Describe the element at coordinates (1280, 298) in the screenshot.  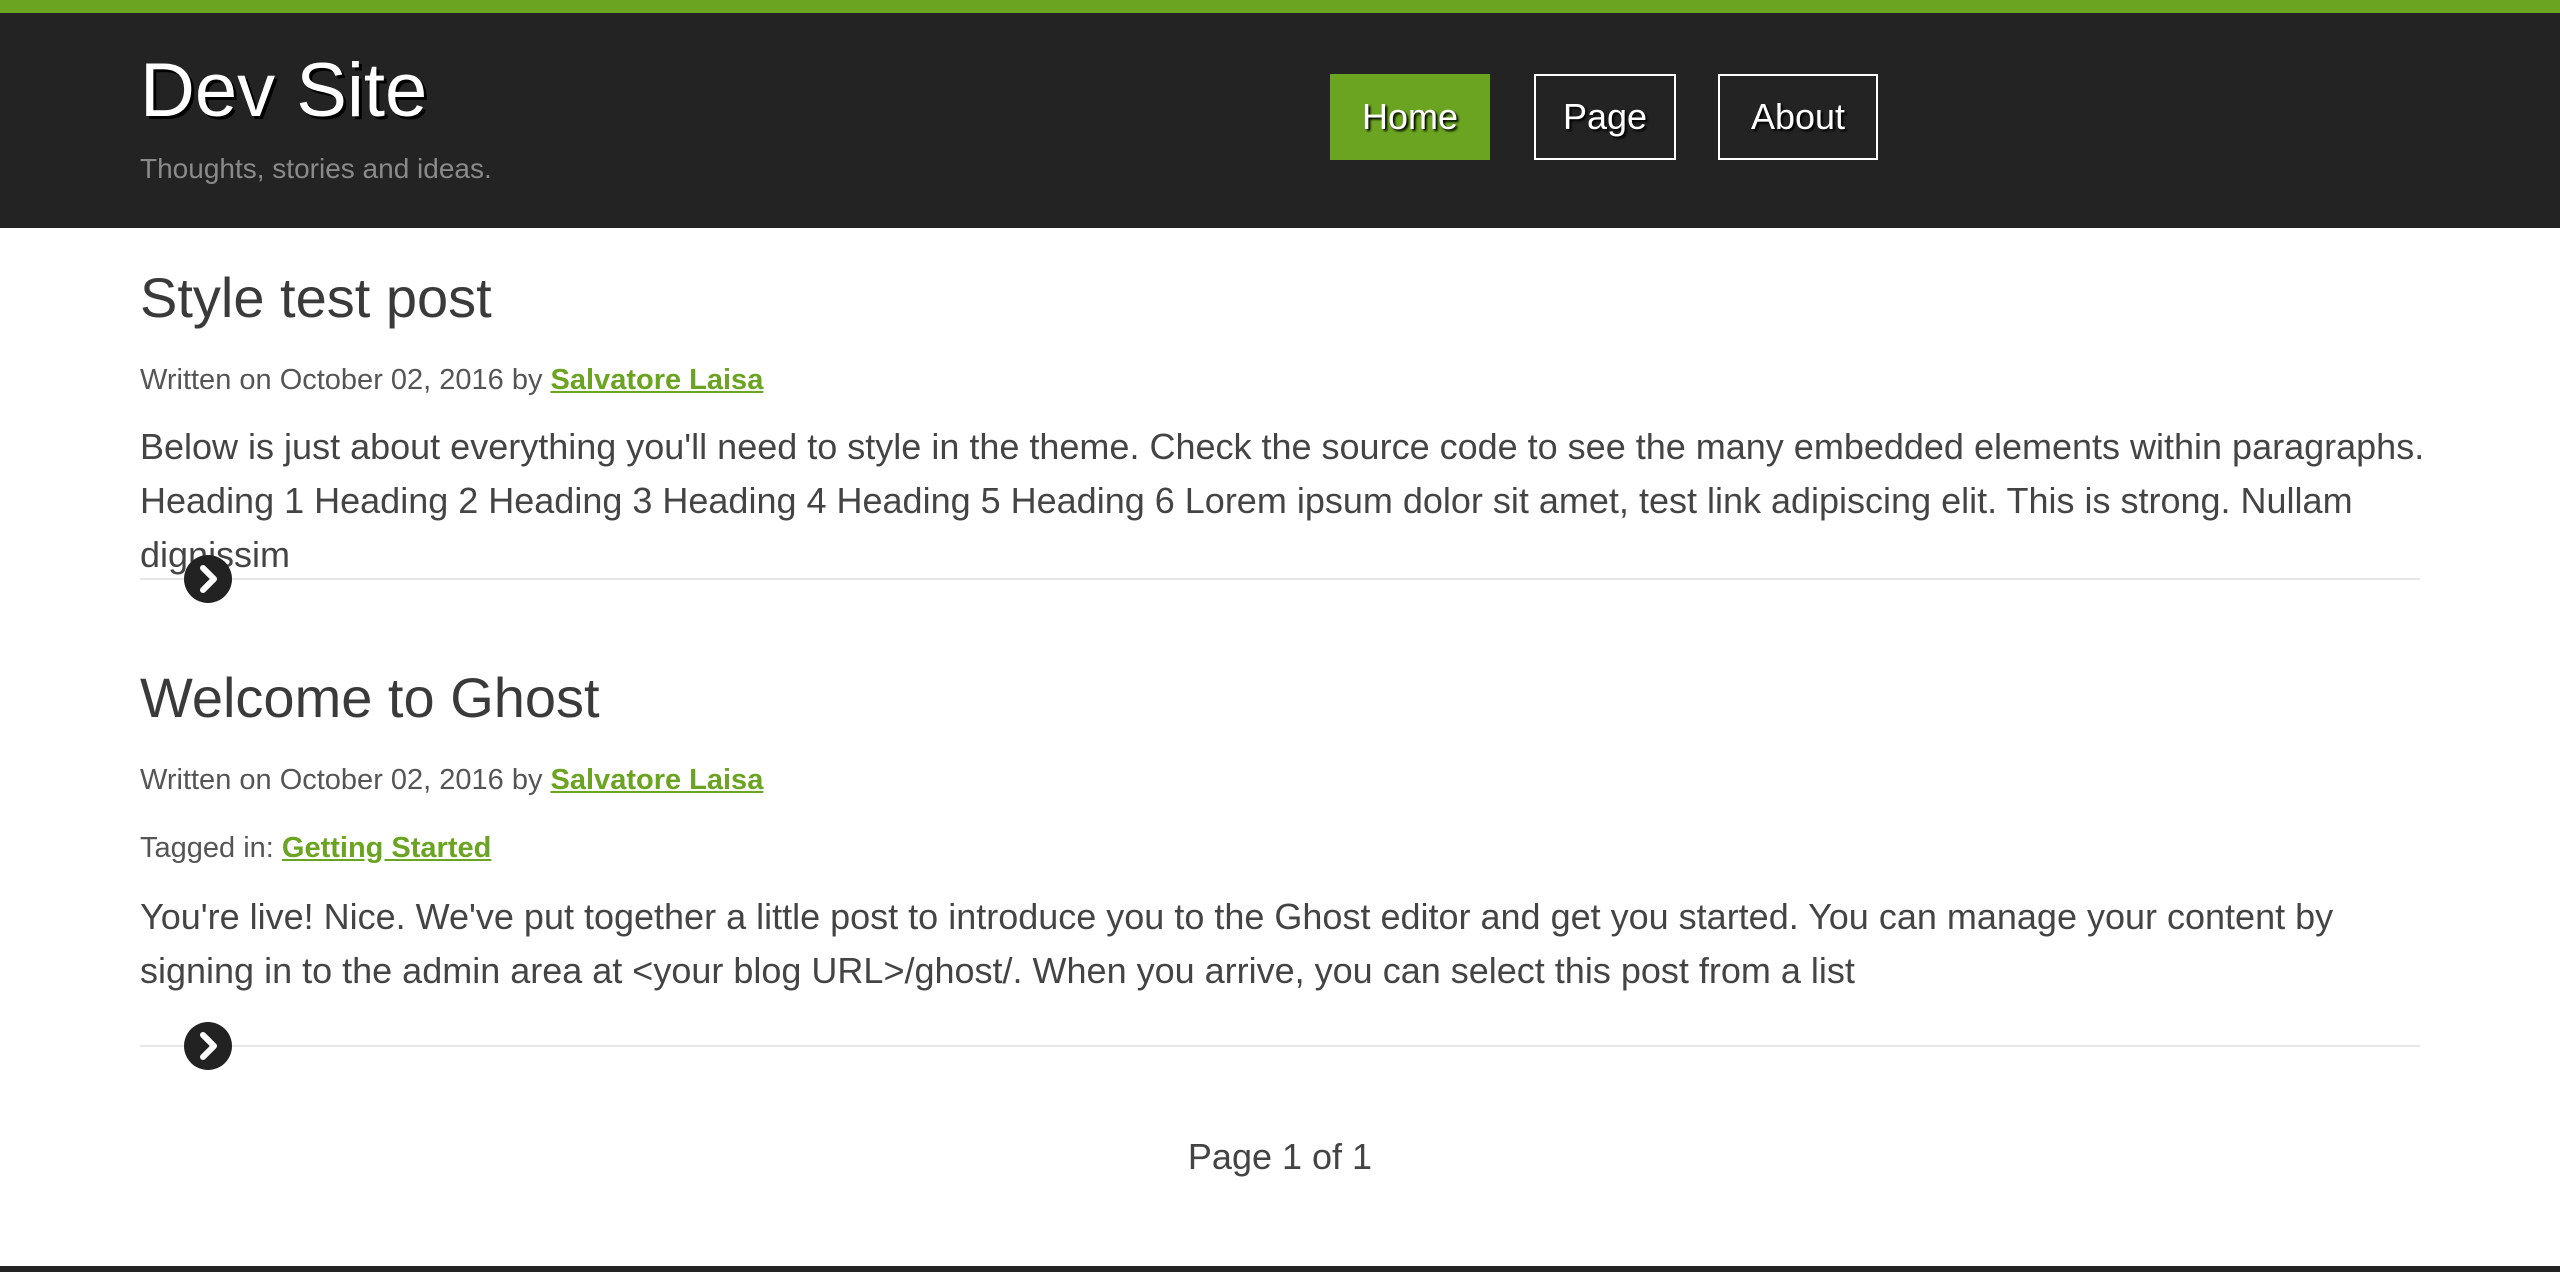
I see `post-title: Style test post` at that location.